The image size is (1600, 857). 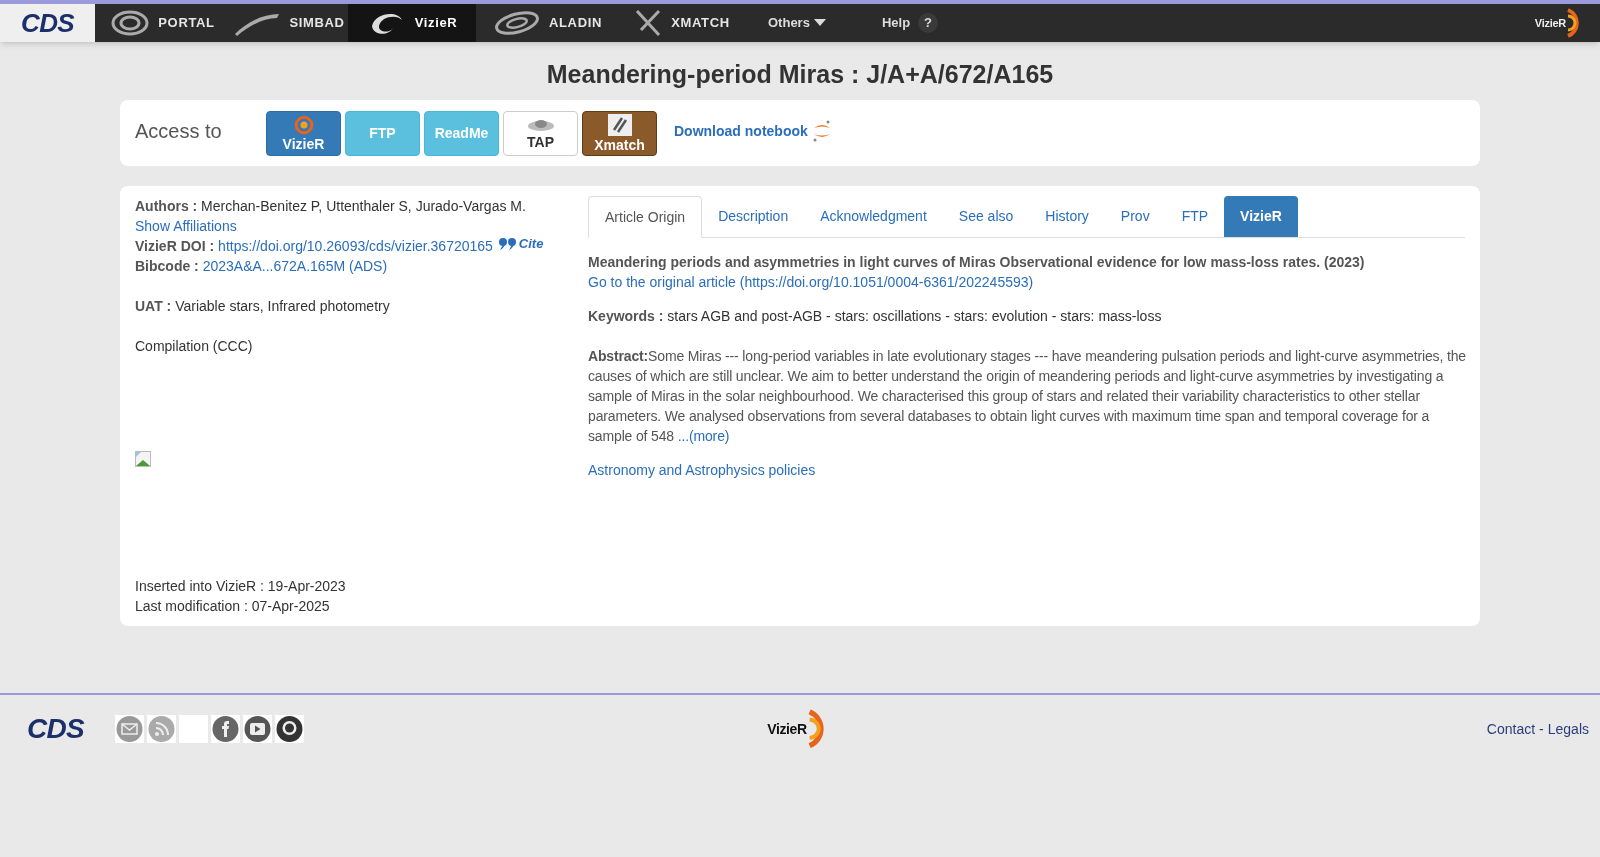 What do you see at coordinates (521, 243) in the screenshot?
I see `cite-link: Cite` at bounding box center [521, 243].